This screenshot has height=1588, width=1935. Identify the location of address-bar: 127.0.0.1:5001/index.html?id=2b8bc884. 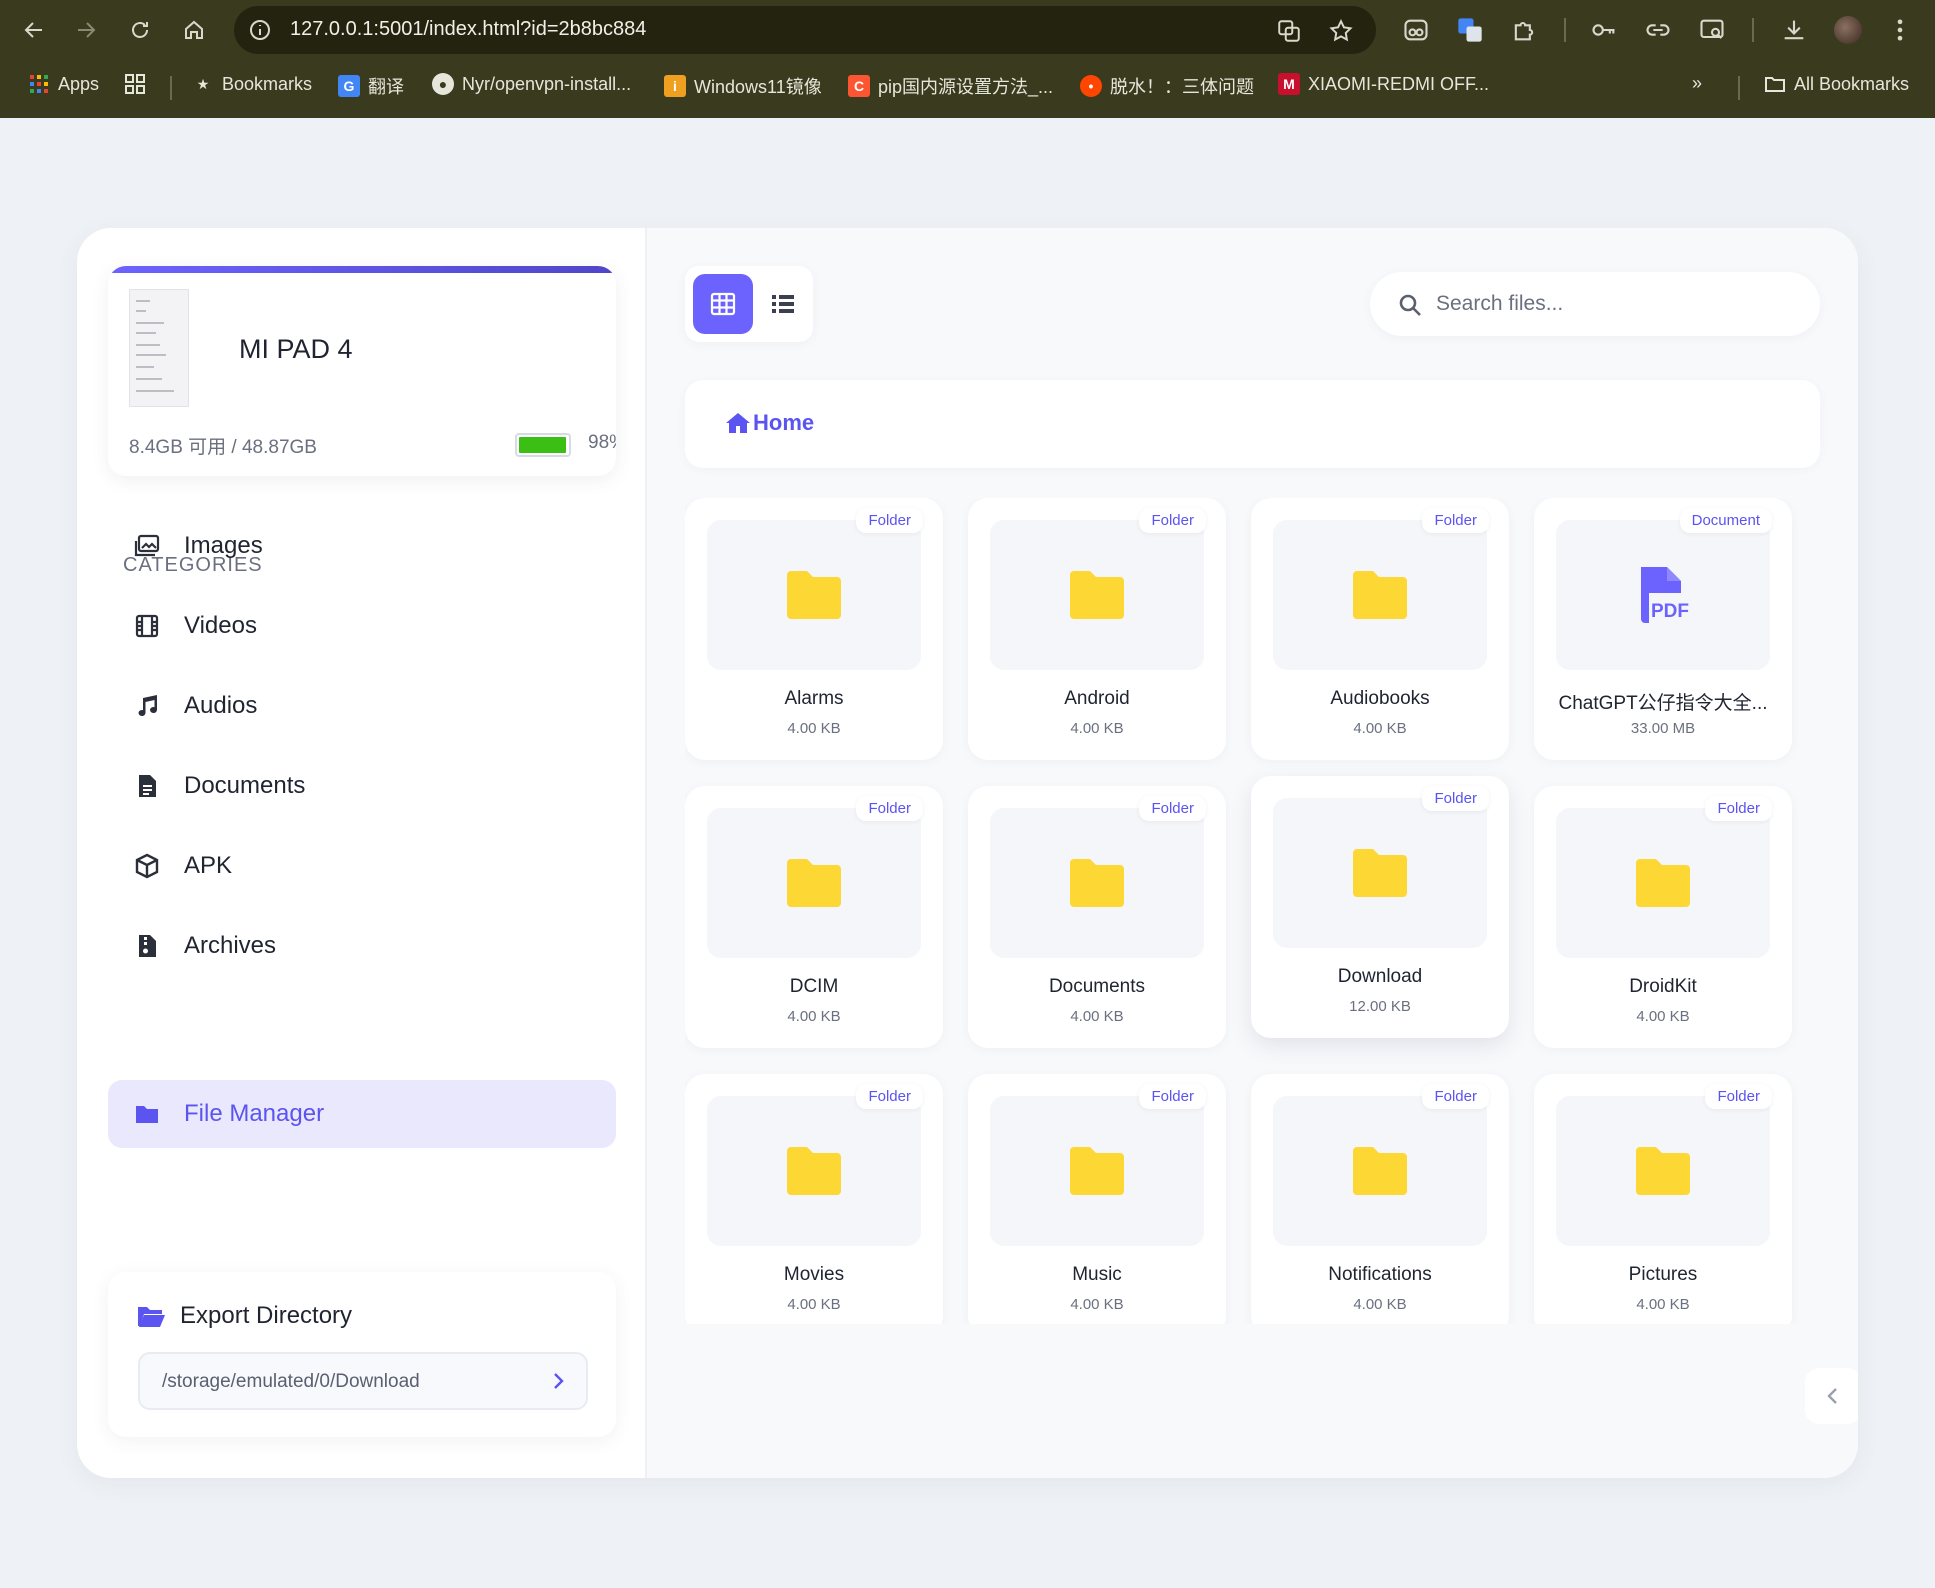
(805, 30).